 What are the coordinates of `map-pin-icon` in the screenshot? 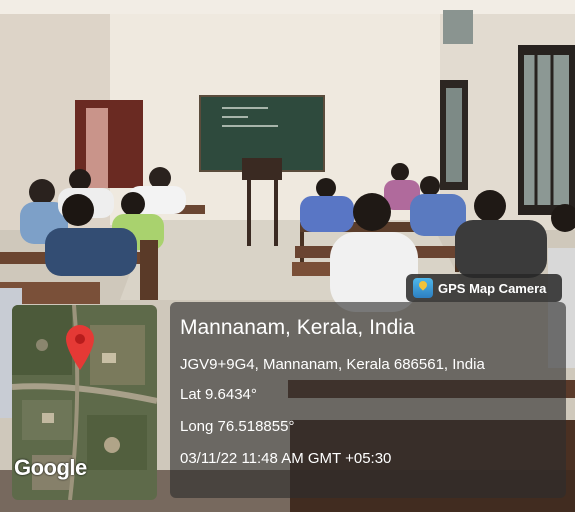 It's located at (80, 347).